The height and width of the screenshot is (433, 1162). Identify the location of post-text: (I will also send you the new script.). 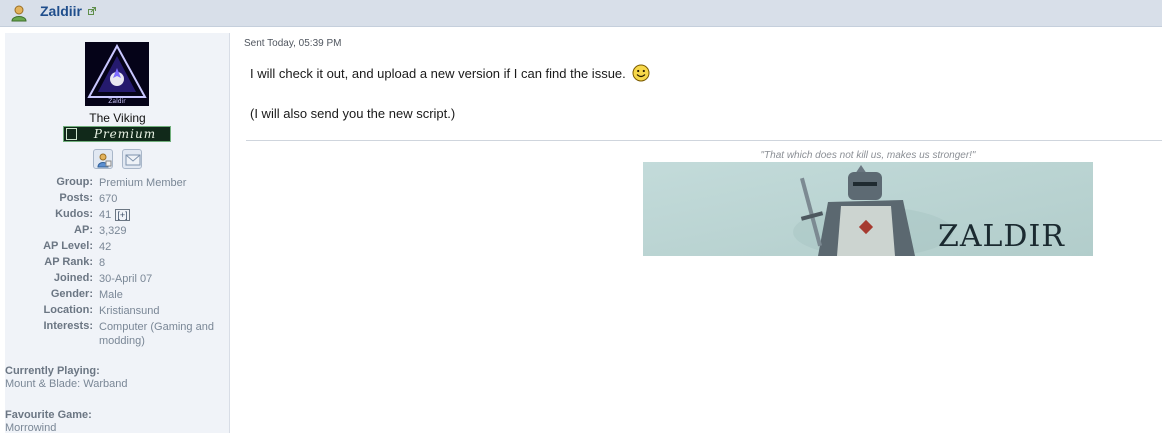
(353, 113).